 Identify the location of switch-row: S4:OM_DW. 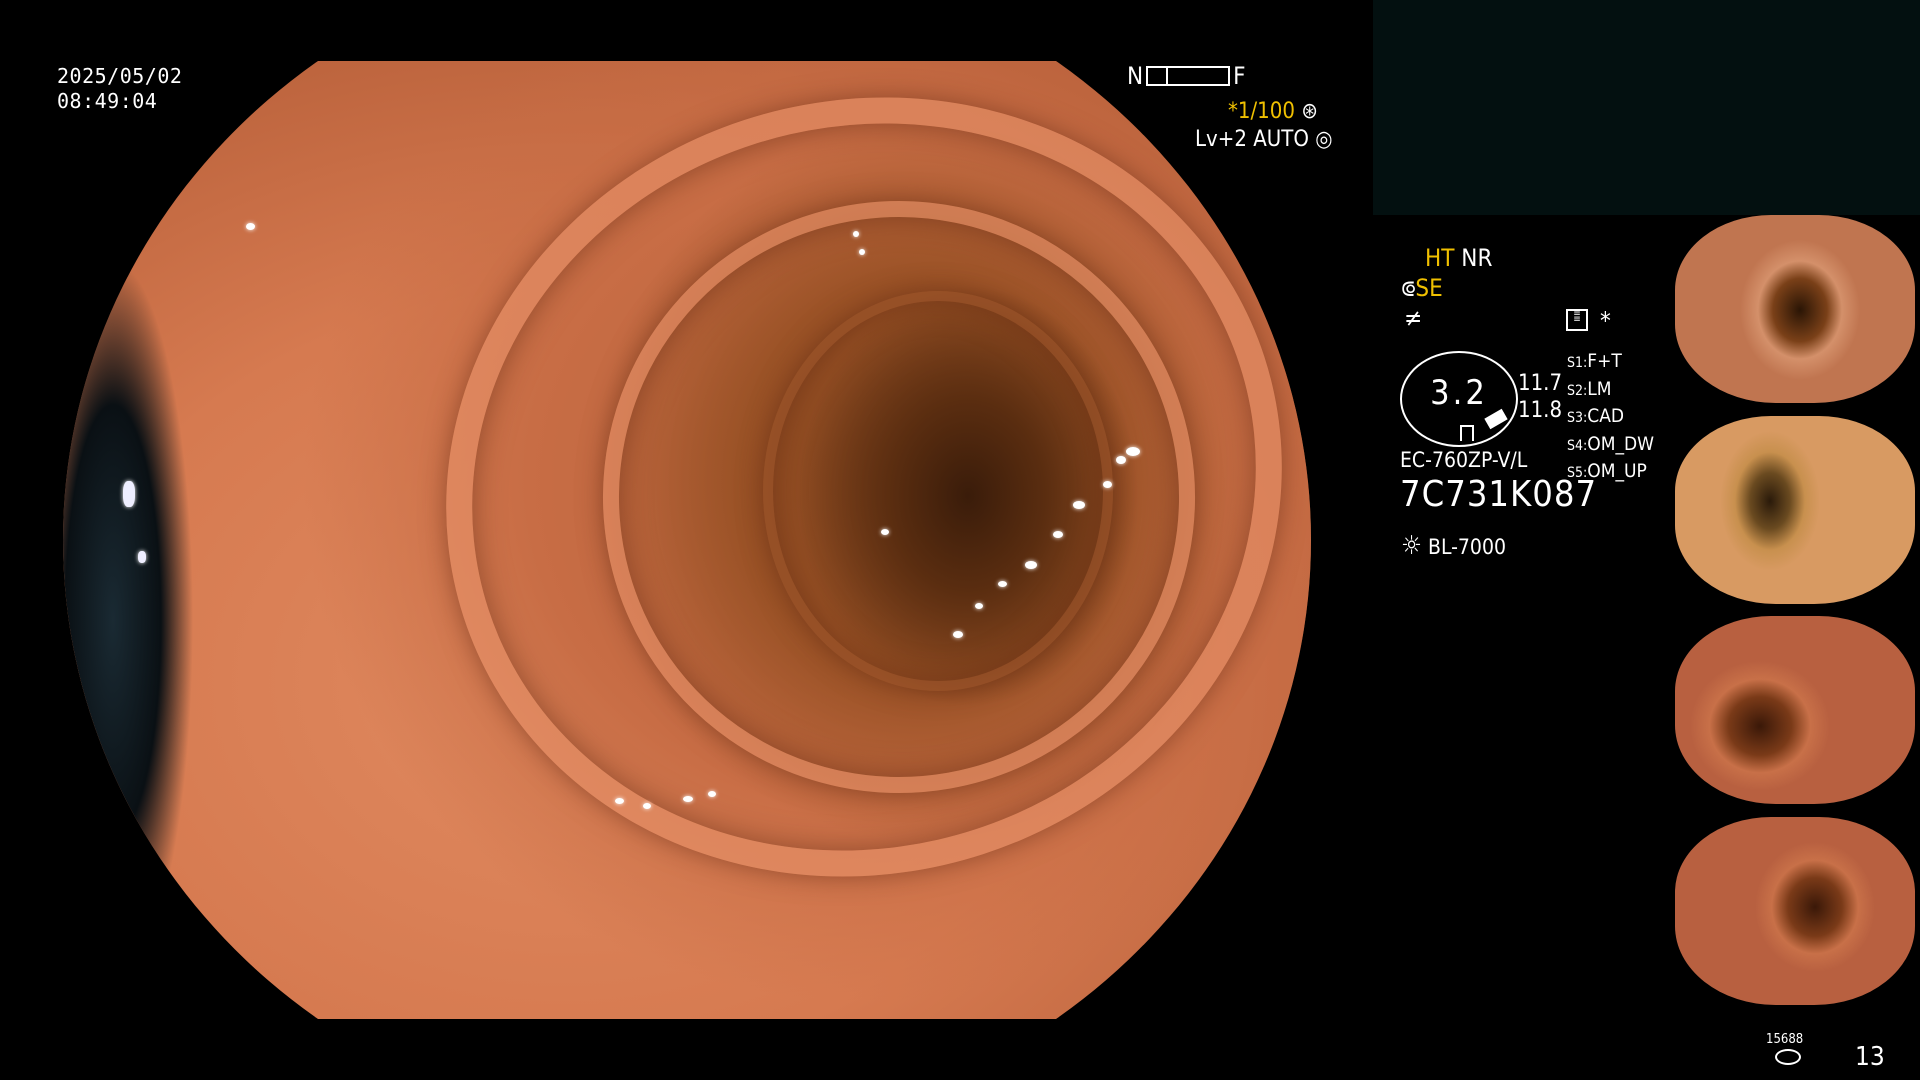
(1611, 443).